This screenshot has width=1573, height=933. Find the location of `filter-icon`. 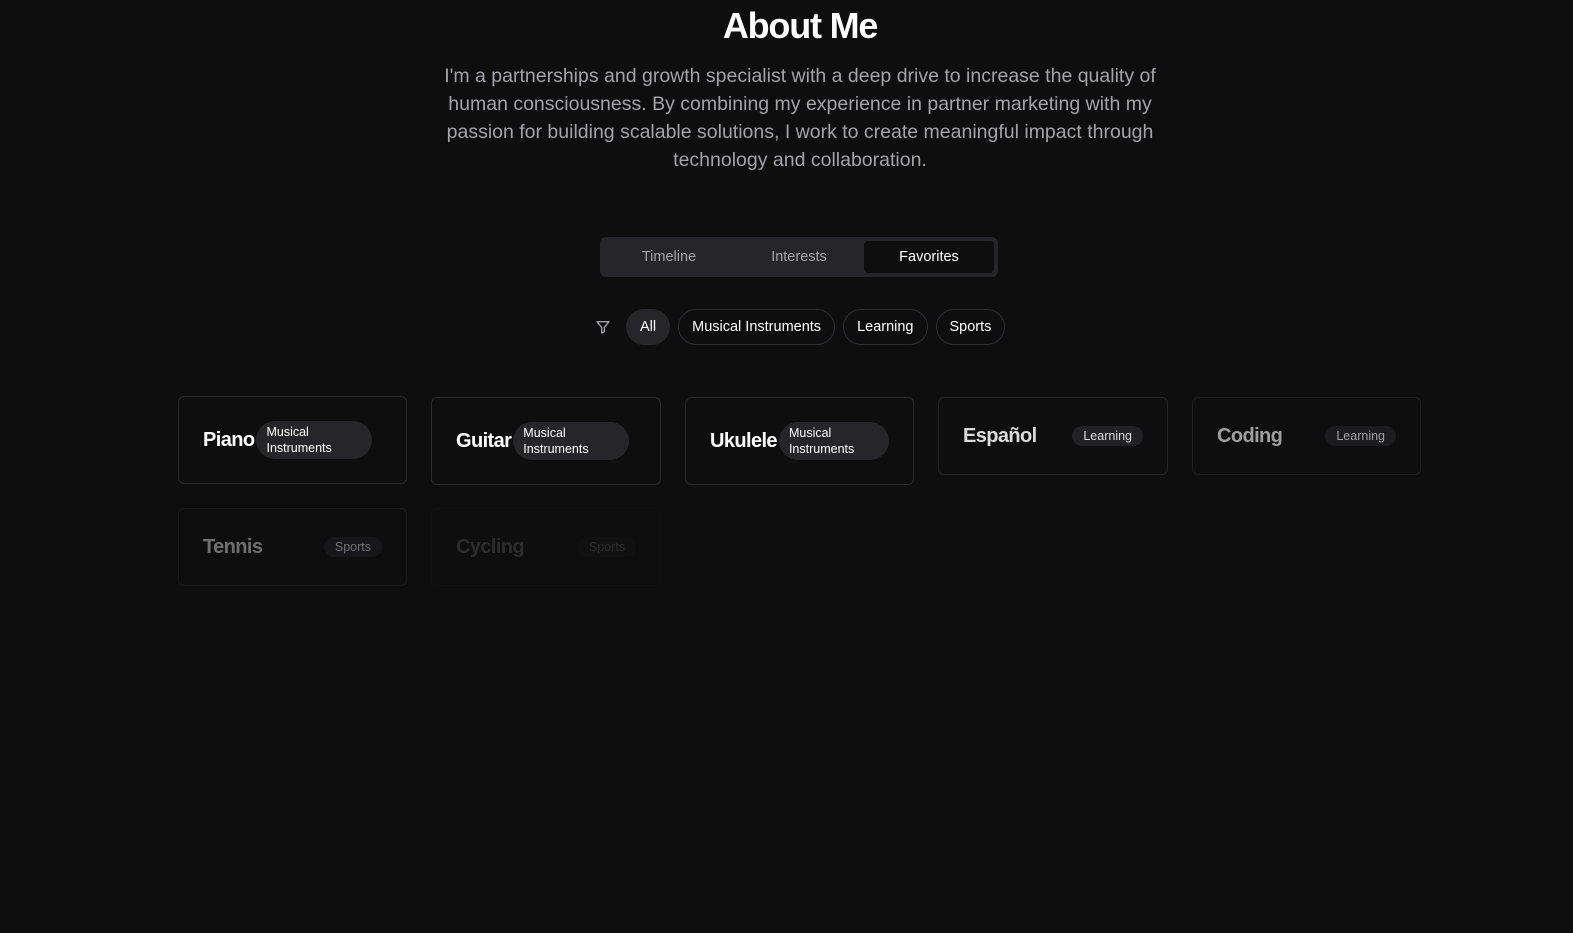

filter-icon is located at coordinates (603, 327).